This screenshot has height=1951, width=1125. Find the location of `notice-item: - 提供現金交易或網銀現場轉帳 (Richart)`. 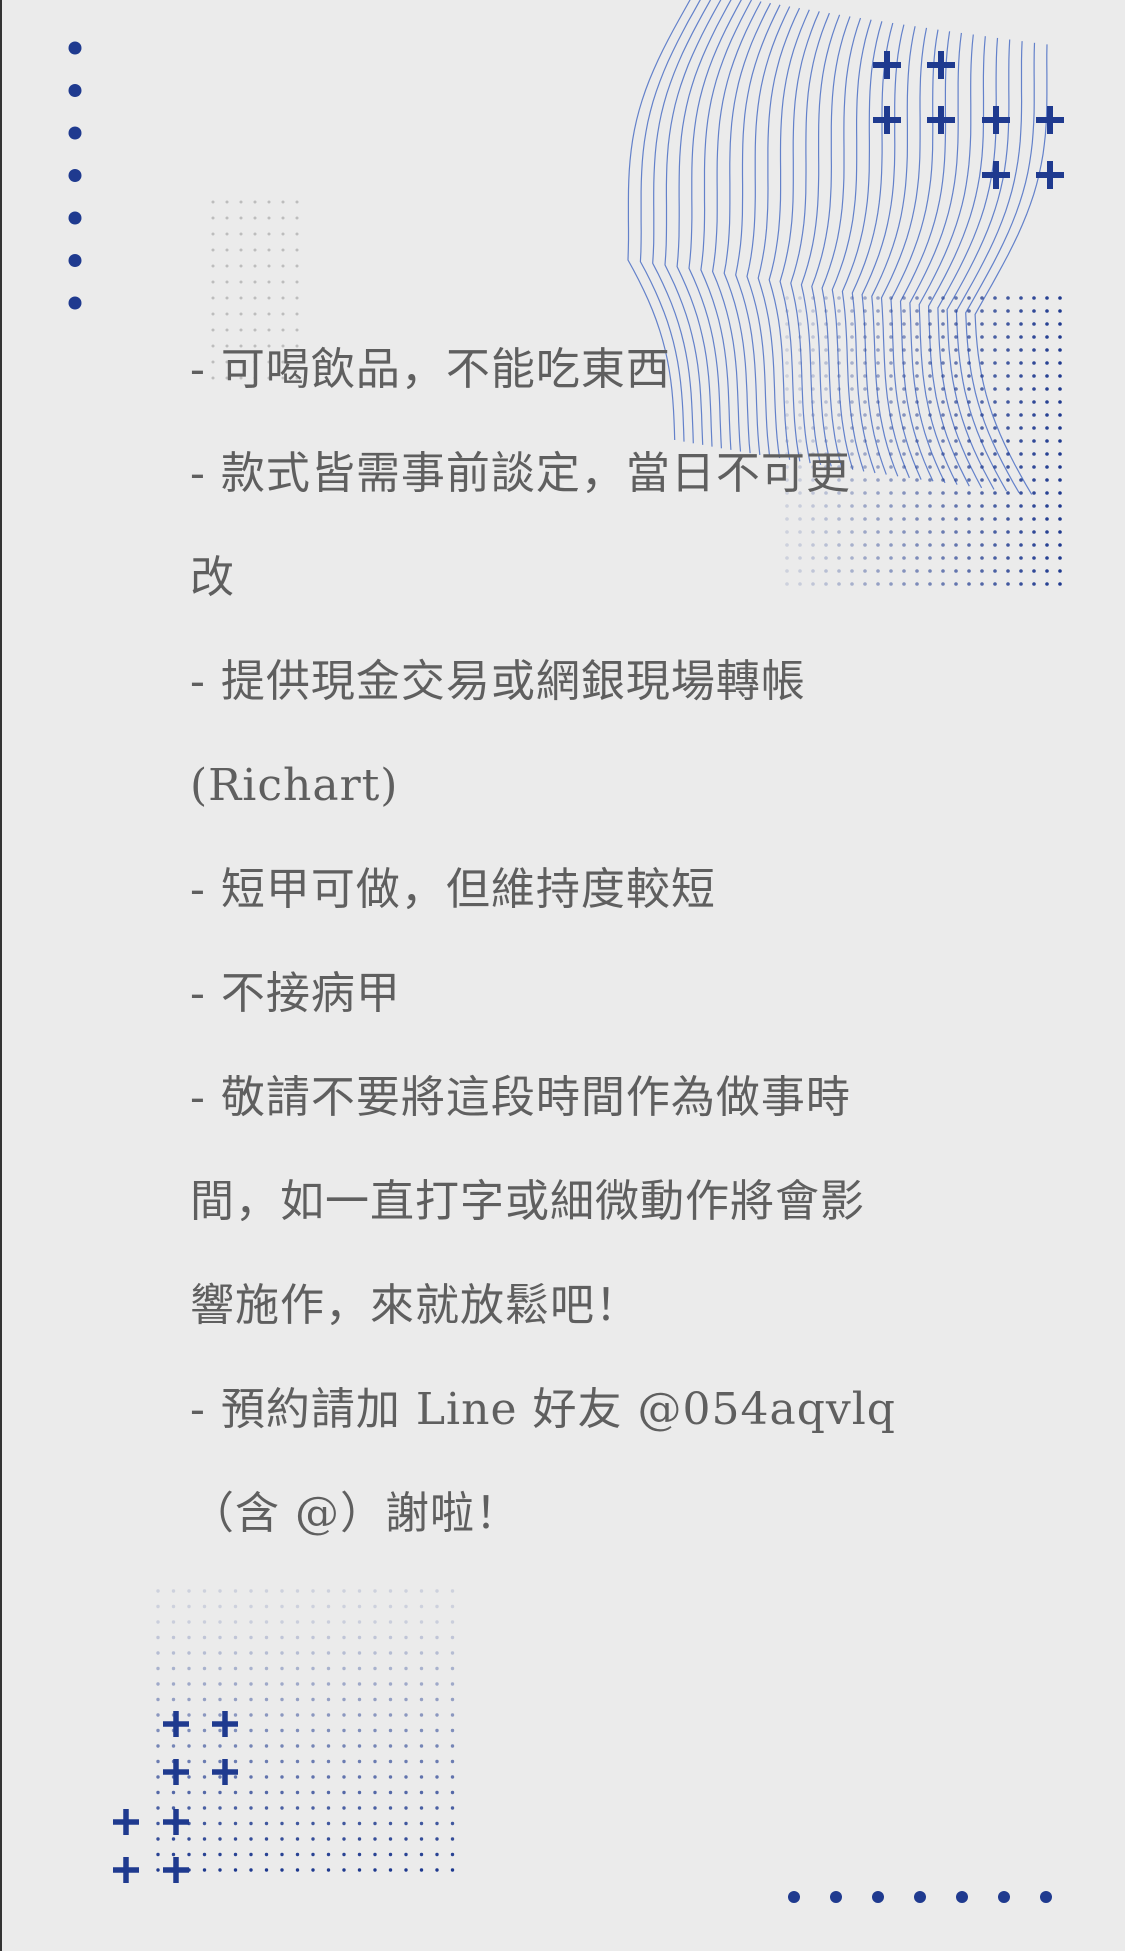

notice-item: - 提供現金交易或網銀現場轉帳 (Richart) is located at coordinates (498, 733).